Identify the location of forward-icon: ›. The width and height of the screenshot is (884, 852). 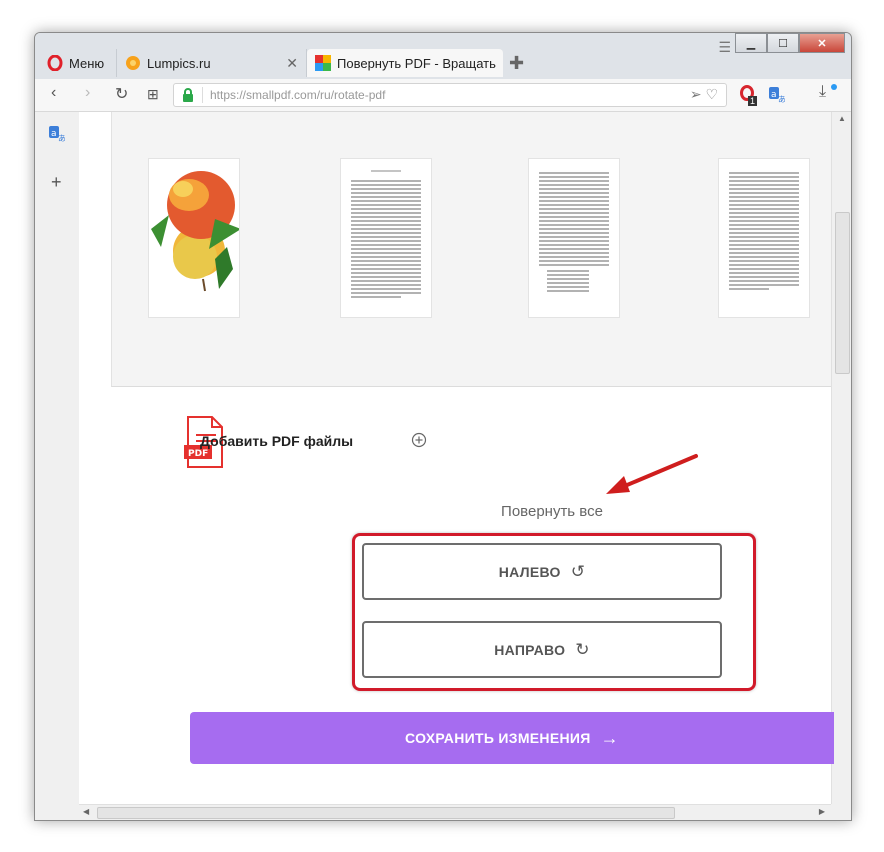
(87, 93).